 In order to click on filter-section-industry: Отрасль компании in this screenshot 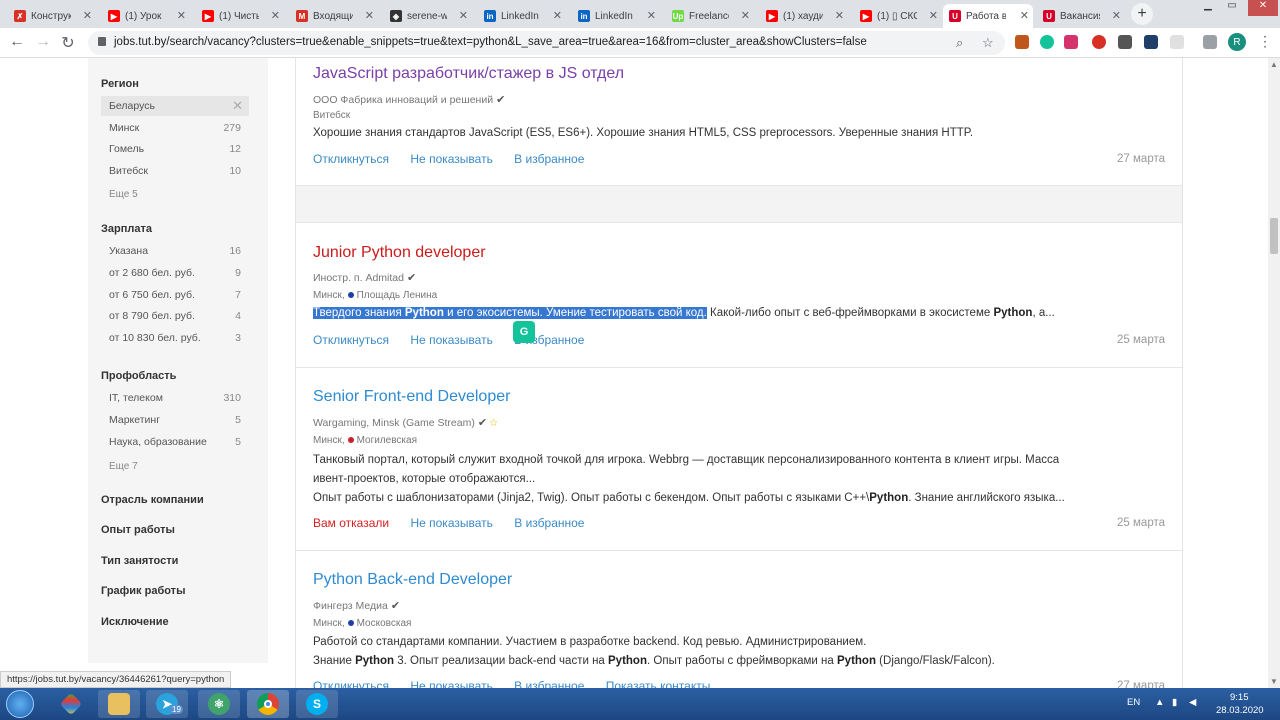, I will do `click(152, 500)`.